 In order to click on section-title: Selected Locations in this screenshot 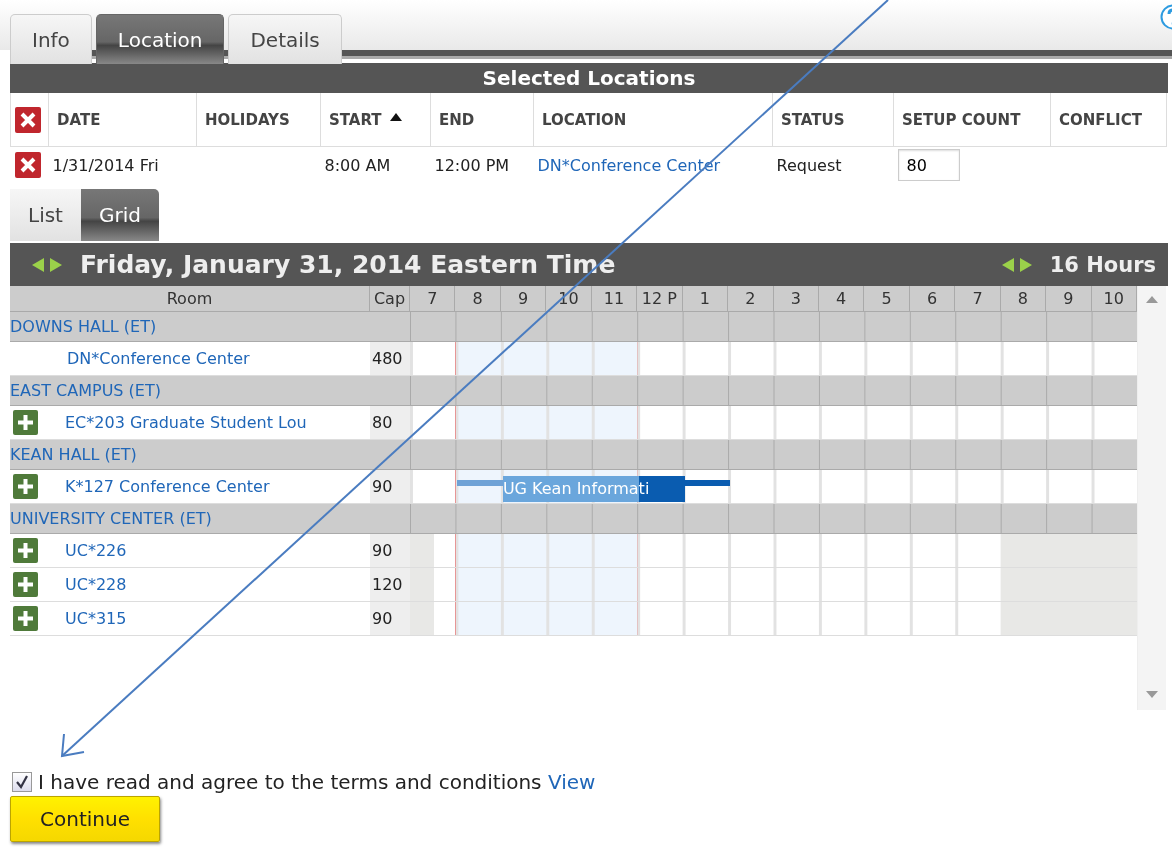, I will do `click(589, 78)`.